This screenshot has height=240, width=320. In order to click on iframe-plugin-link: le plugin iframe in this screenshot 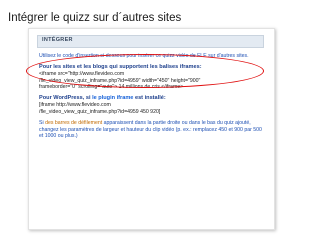, I will do `click(112, 98)`.